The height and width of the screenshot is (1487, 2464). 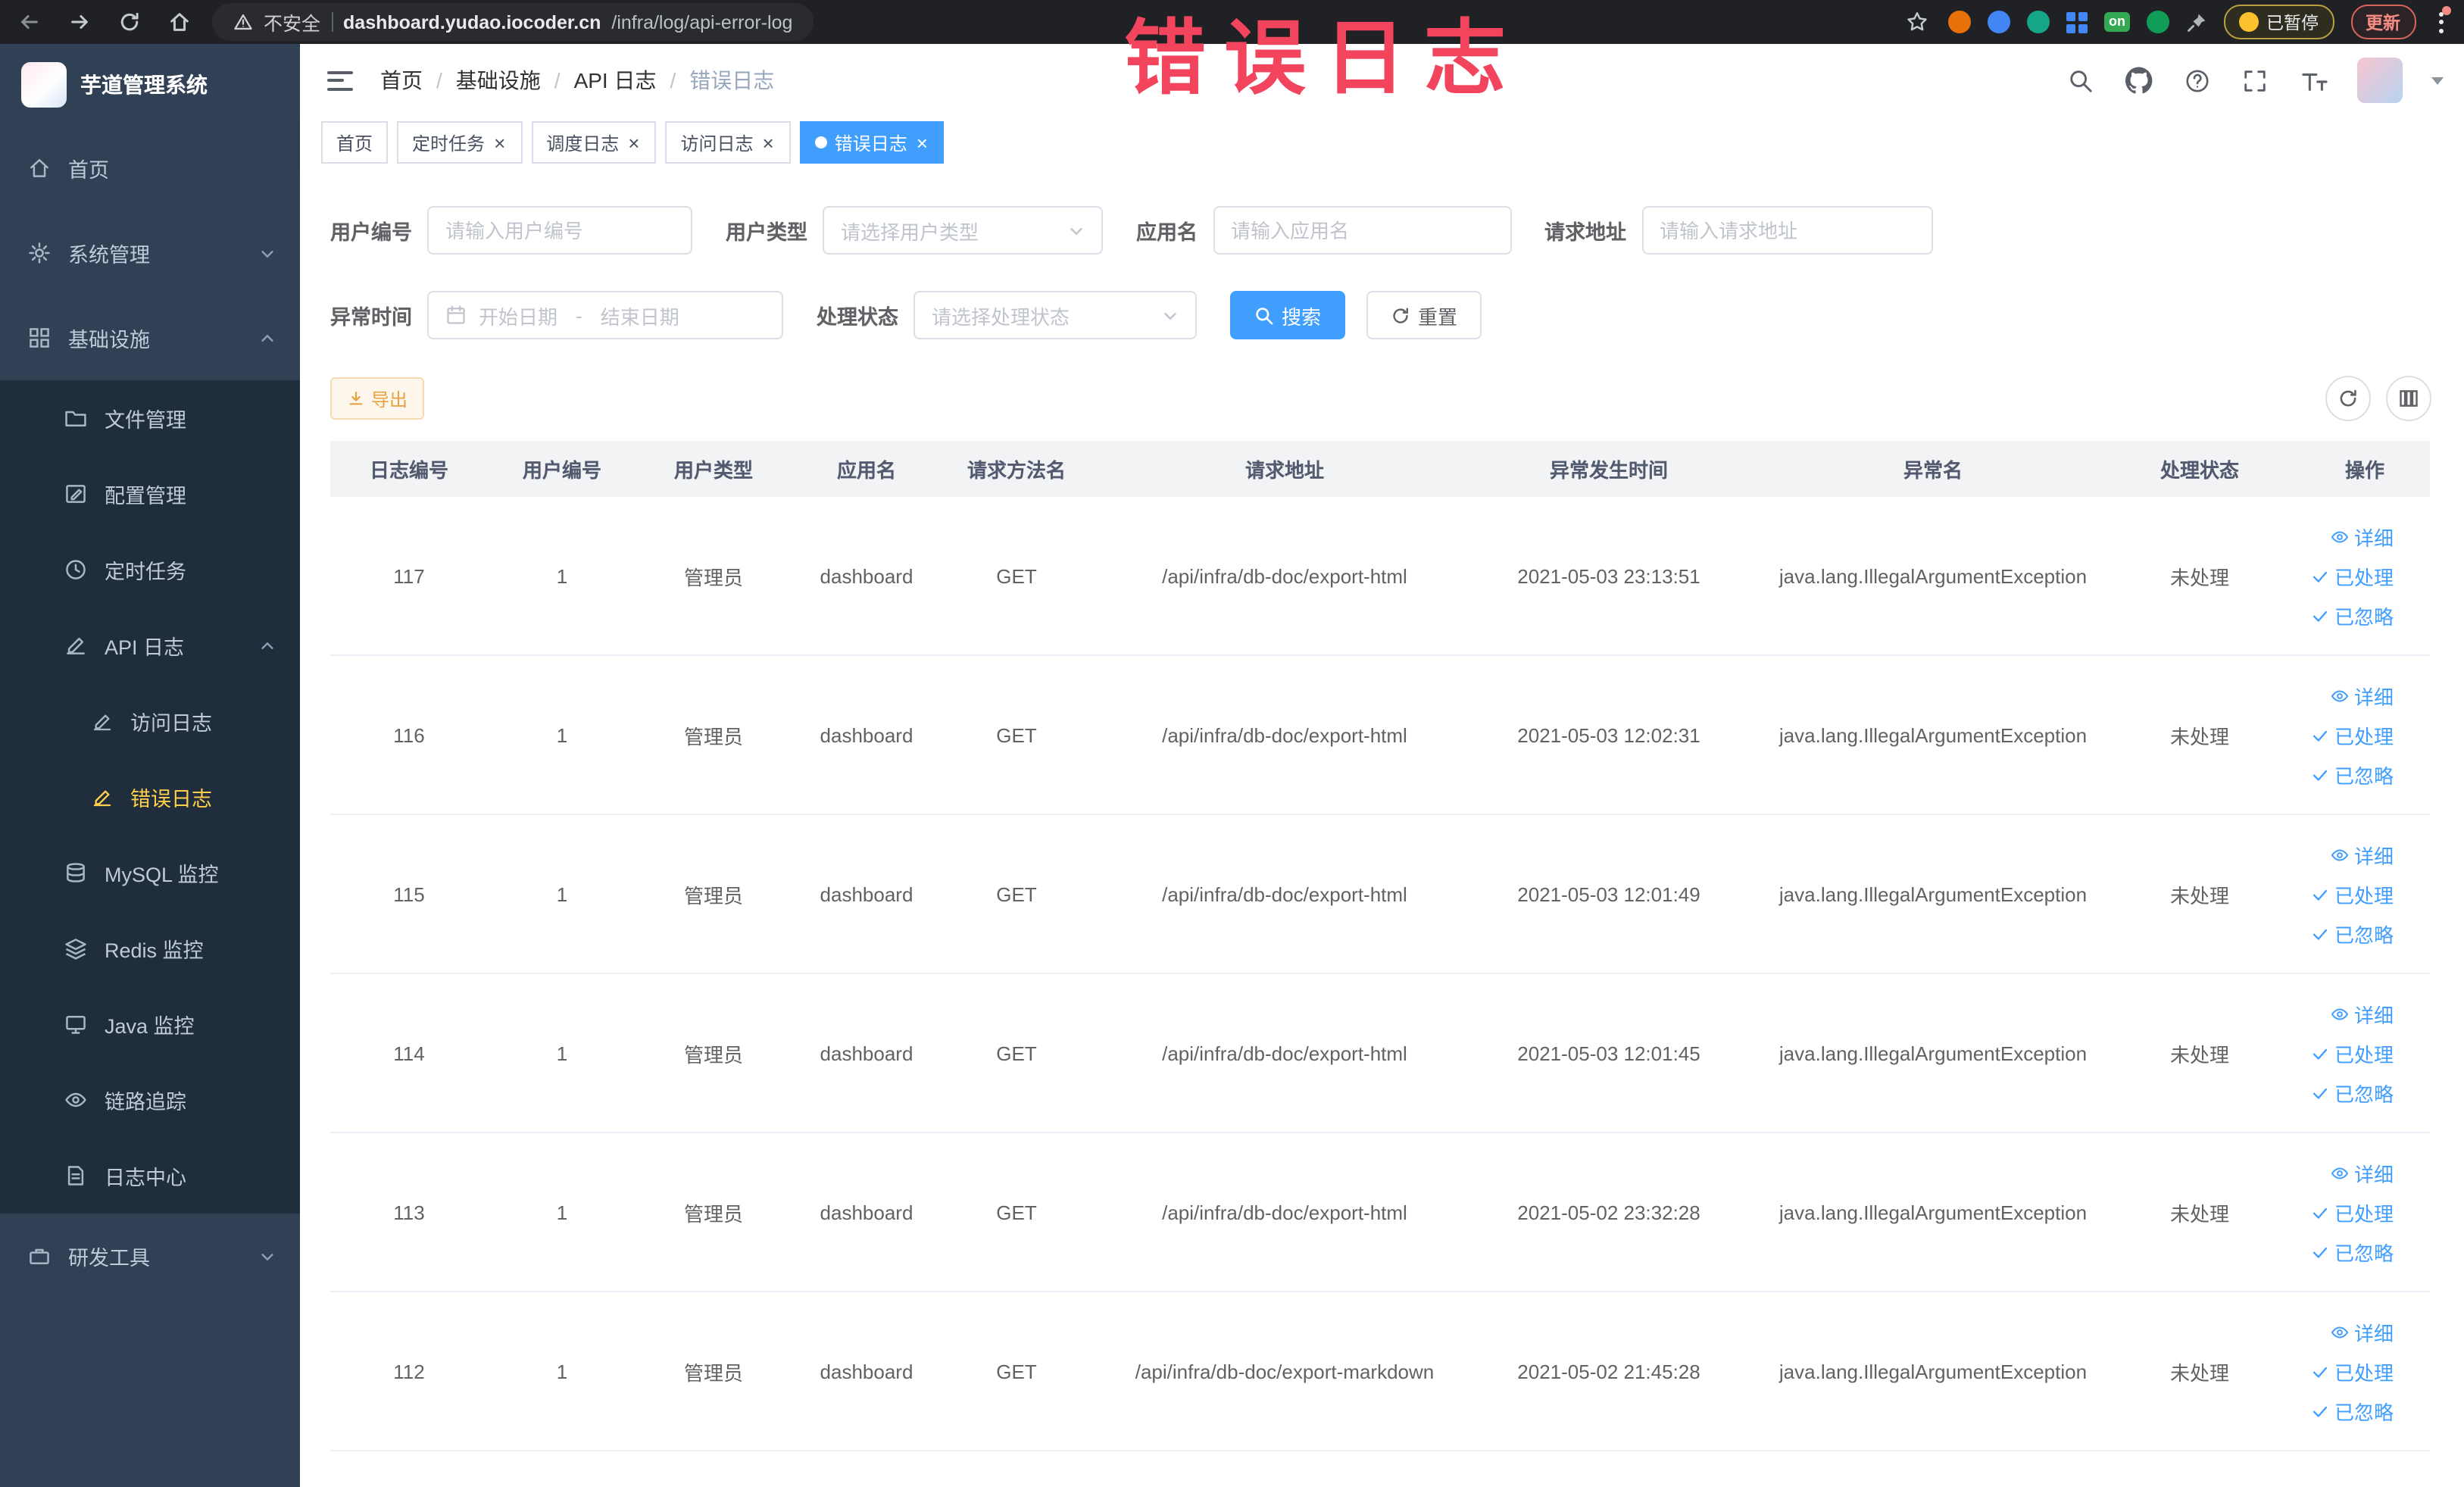 I want to click on font-size-button, so click(x=2313, y=80).